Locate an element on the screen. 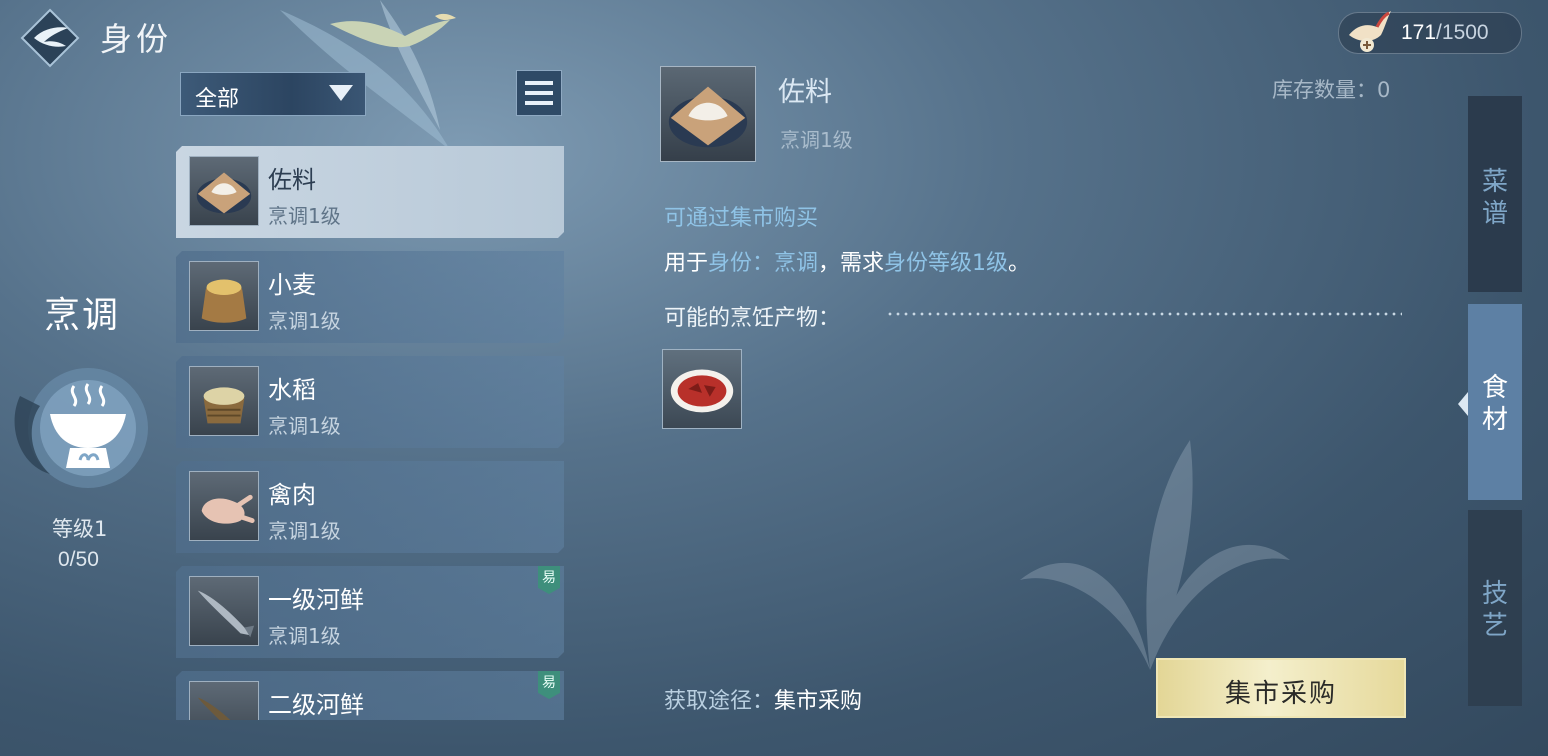  chevron-down-icon is located at coordinates (341, 93).